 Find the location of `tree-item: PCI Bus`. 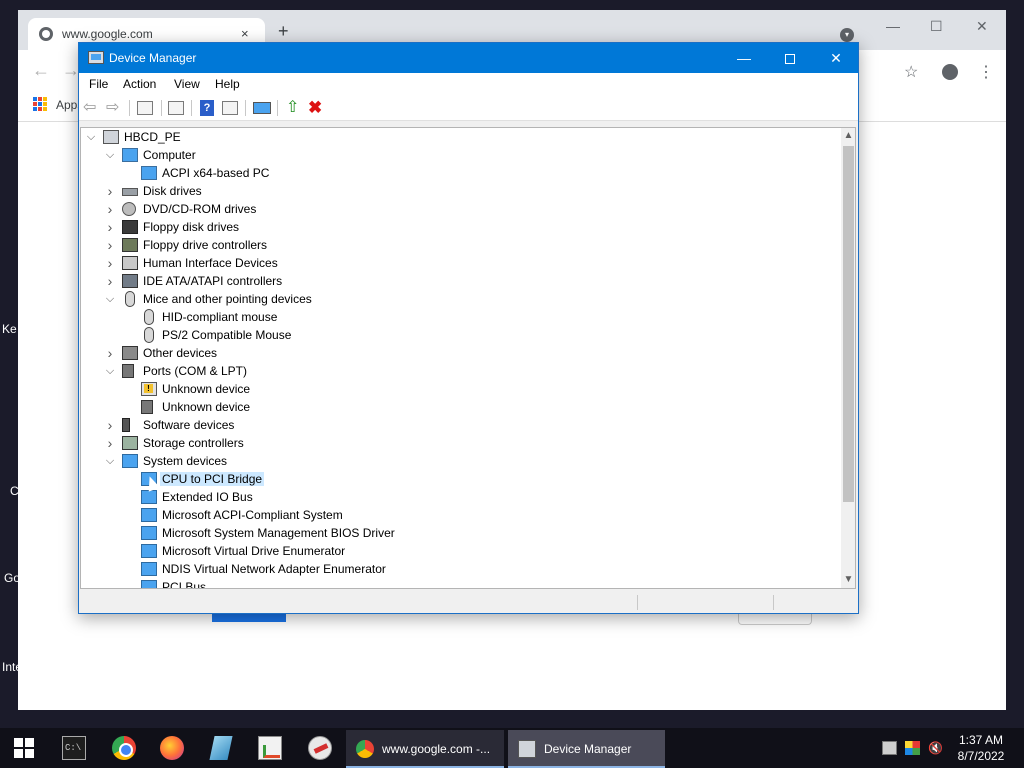

tree-item: PCI Bus is located at coordinates (461, 583).